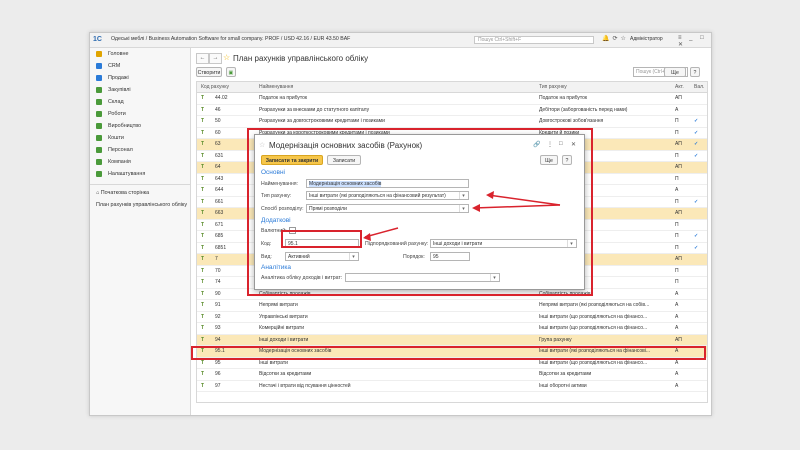 Image resolution: width=800 pixels, height=450 pixels. What do you see at coordinates (462, 216) in the screenshot?
I see `annotation-arrows` at bounding box center [462, 216].